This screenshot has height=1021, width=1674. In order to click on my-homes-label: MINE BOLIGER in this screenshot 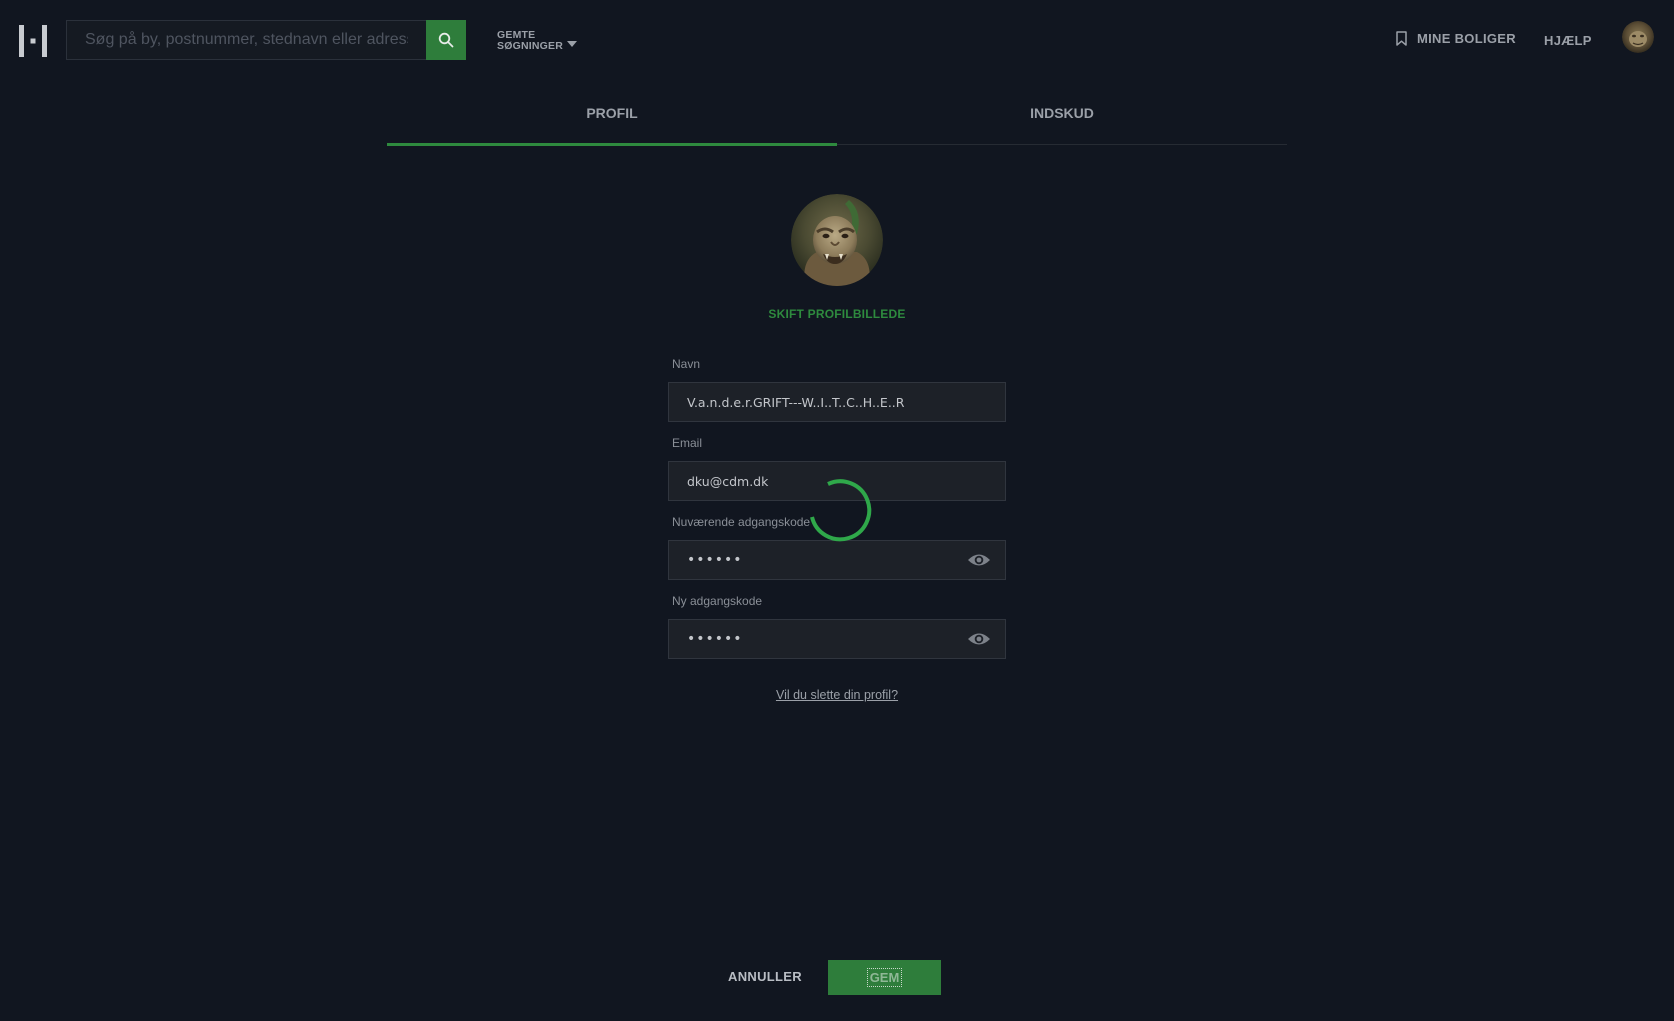, I will do `click(1466, 38)`.